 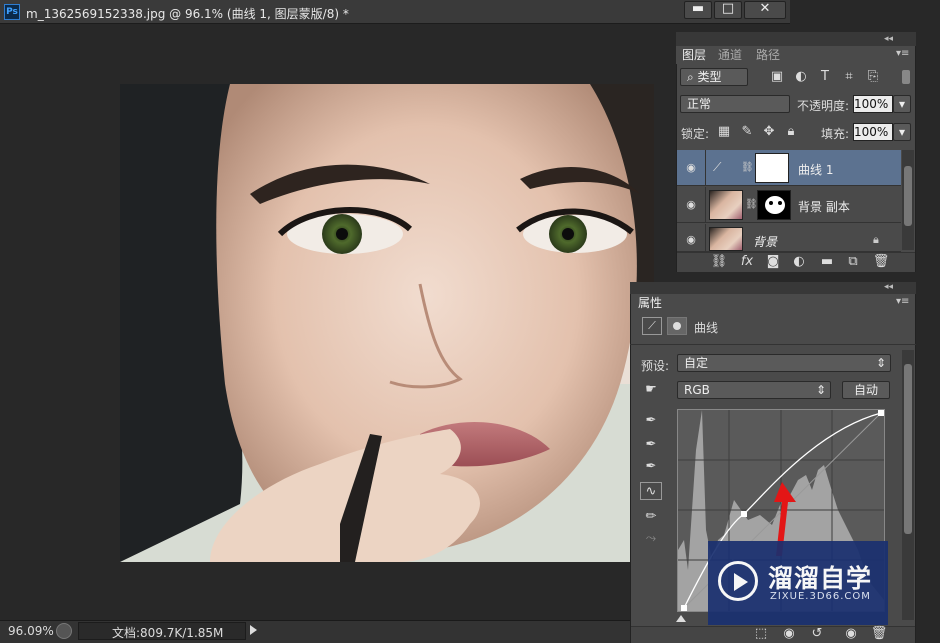 What do you see at coordinates (815, 169) in the screenshot?
I see `layer-name: 曲线 1` at bounding box center [815, 169].